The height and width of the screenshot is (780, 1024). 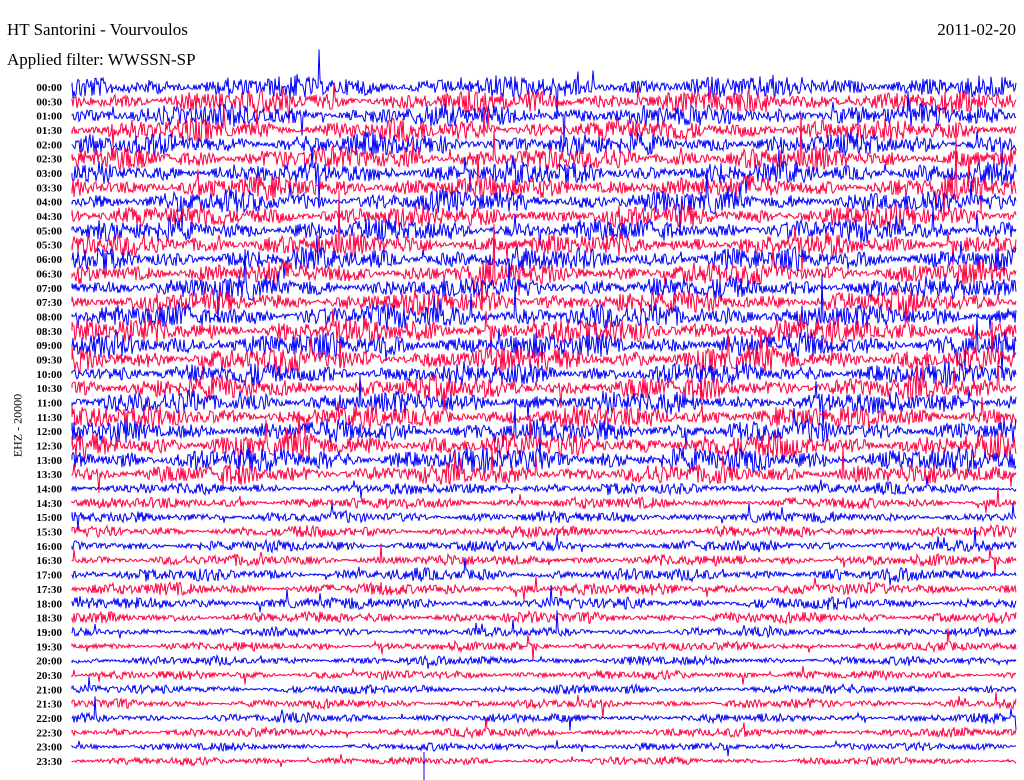 What do you see at coordinates (49, 346) in the screenshot?
I see `row-time-label: 09:00` at bounding box center [49, 346].